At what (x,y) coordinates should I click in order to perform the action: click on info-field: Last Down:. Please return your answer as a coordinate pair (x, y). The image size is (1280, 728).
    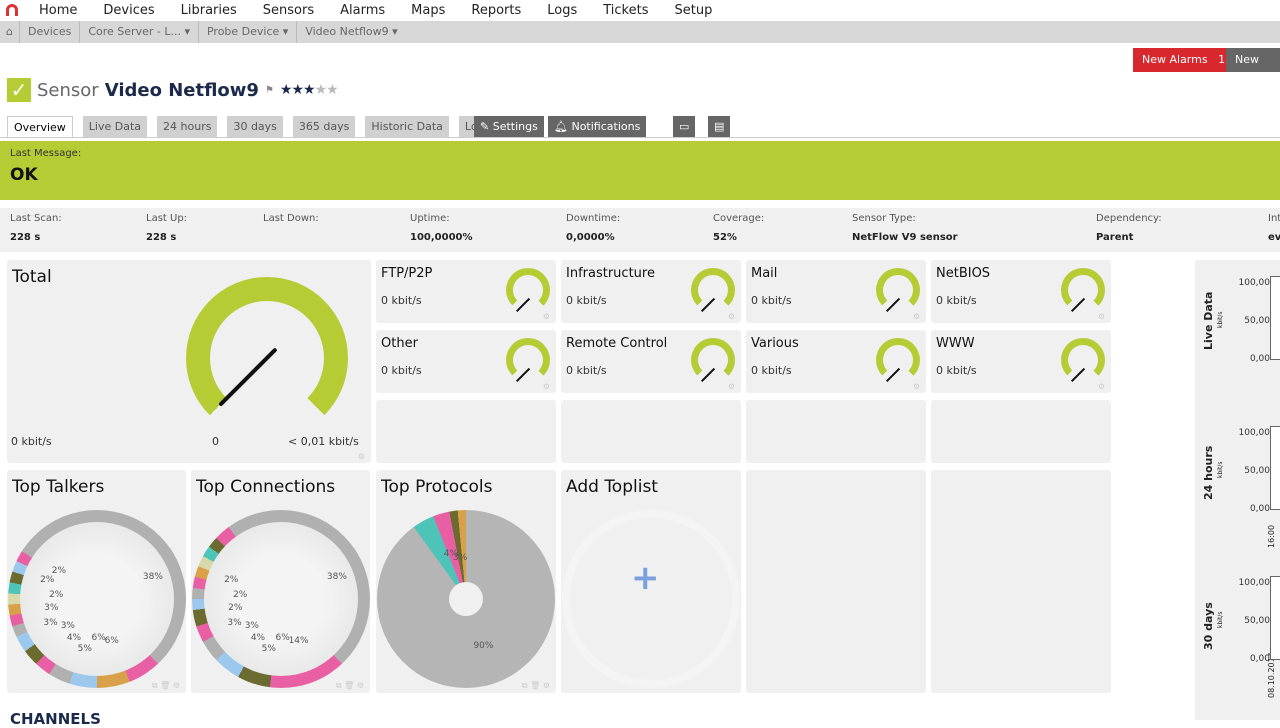
    Looking at the image, I should click on (291, 218).